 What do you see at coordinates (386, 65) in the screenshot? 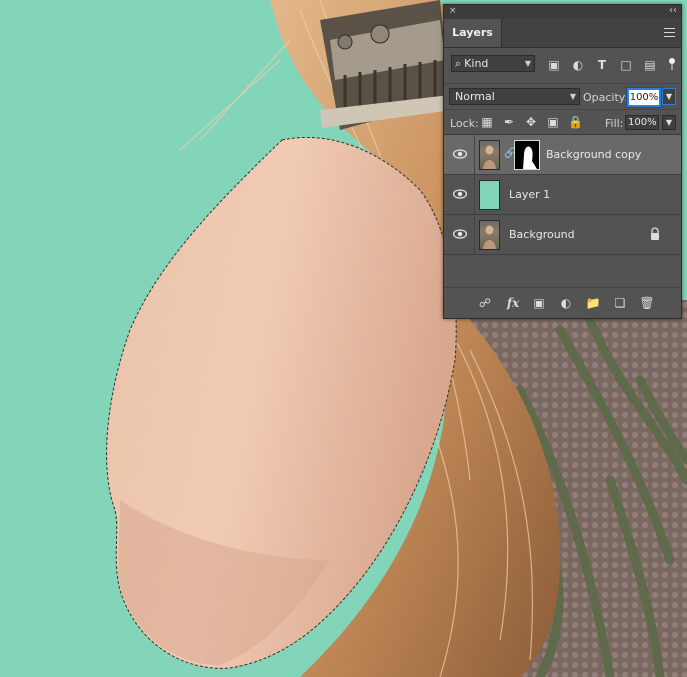
I see `metal-cuff` at bounding box center [386, 65].